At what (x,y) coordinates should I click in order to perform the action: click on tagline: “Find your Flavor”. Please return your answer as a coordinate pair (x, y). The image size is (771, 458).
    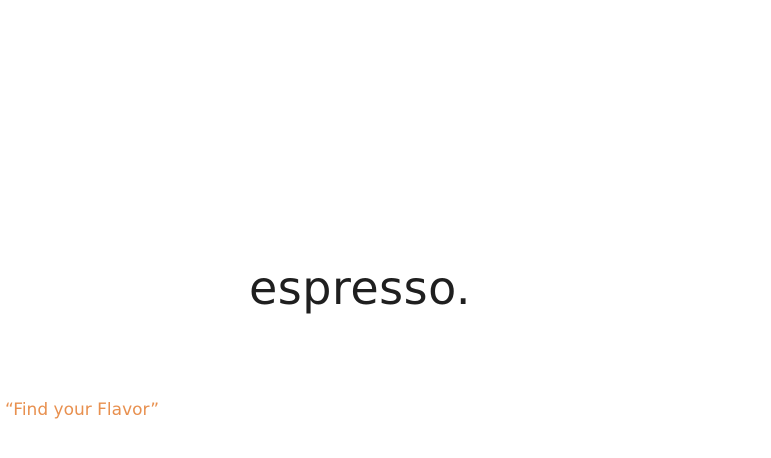
    Looking at the image, I should click on (82, 410).